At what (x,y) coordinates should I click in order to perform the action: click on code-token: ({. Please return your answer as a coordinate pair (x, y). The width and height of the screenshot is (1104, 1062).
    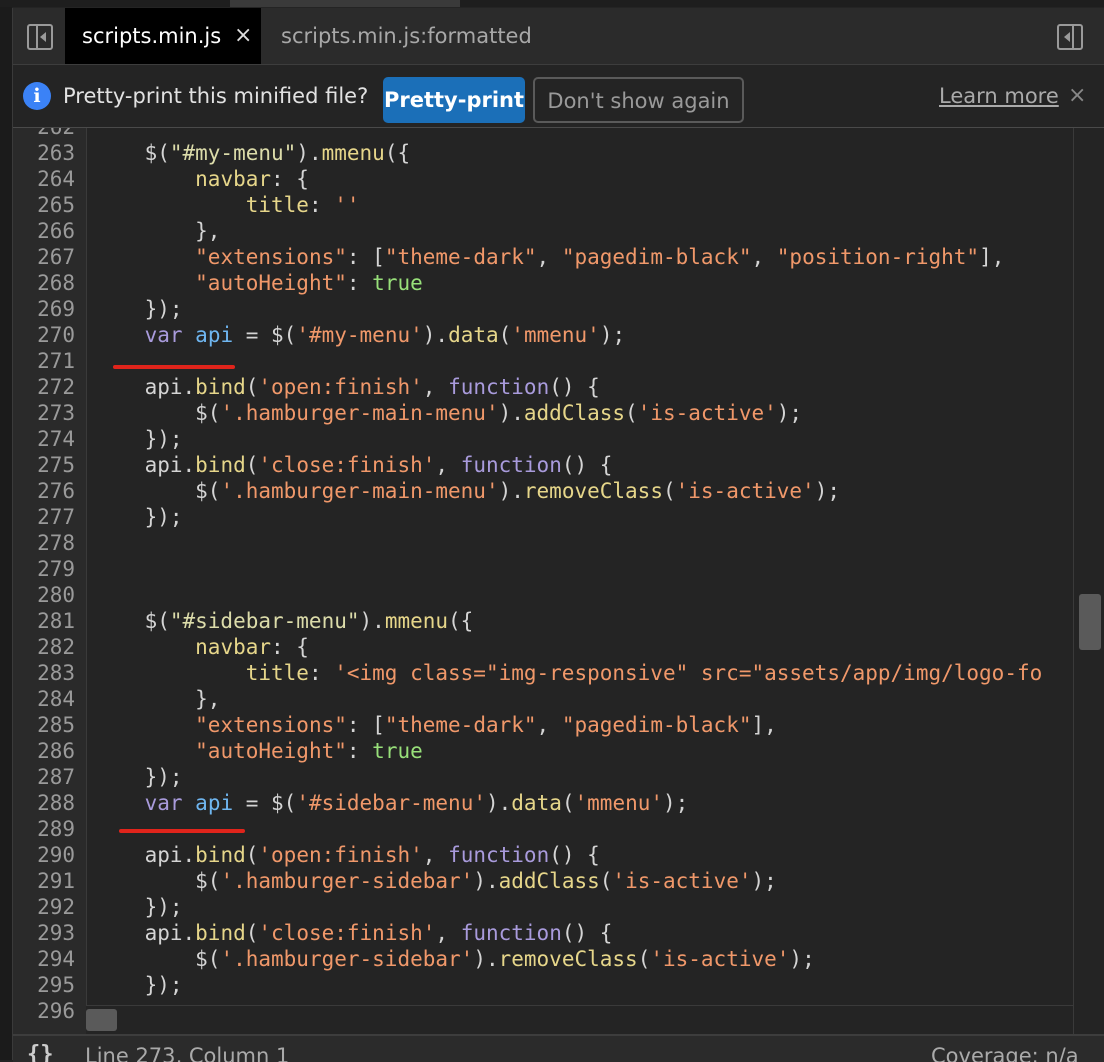
    Looking at the image, I should click on (461, 621).